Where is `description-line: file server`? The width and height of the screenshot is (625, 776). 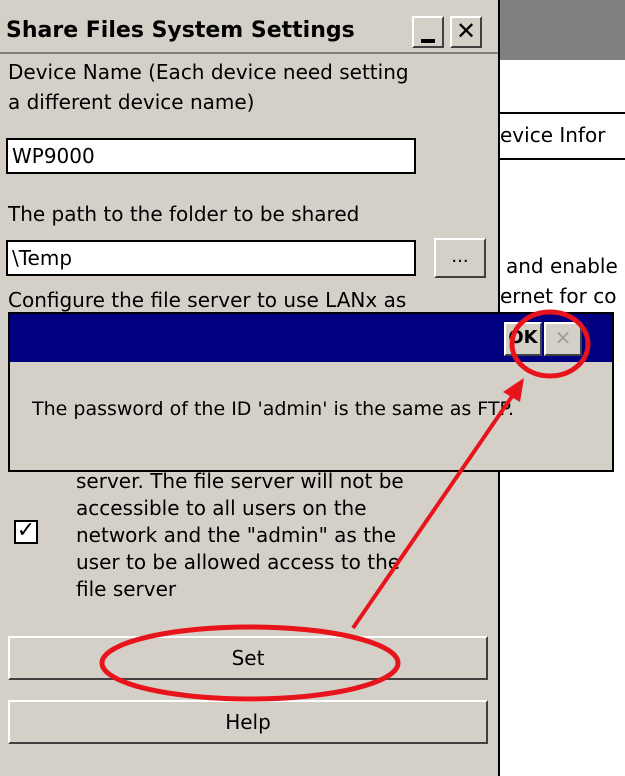 description-line: file server is located at coordinates (126, 589).